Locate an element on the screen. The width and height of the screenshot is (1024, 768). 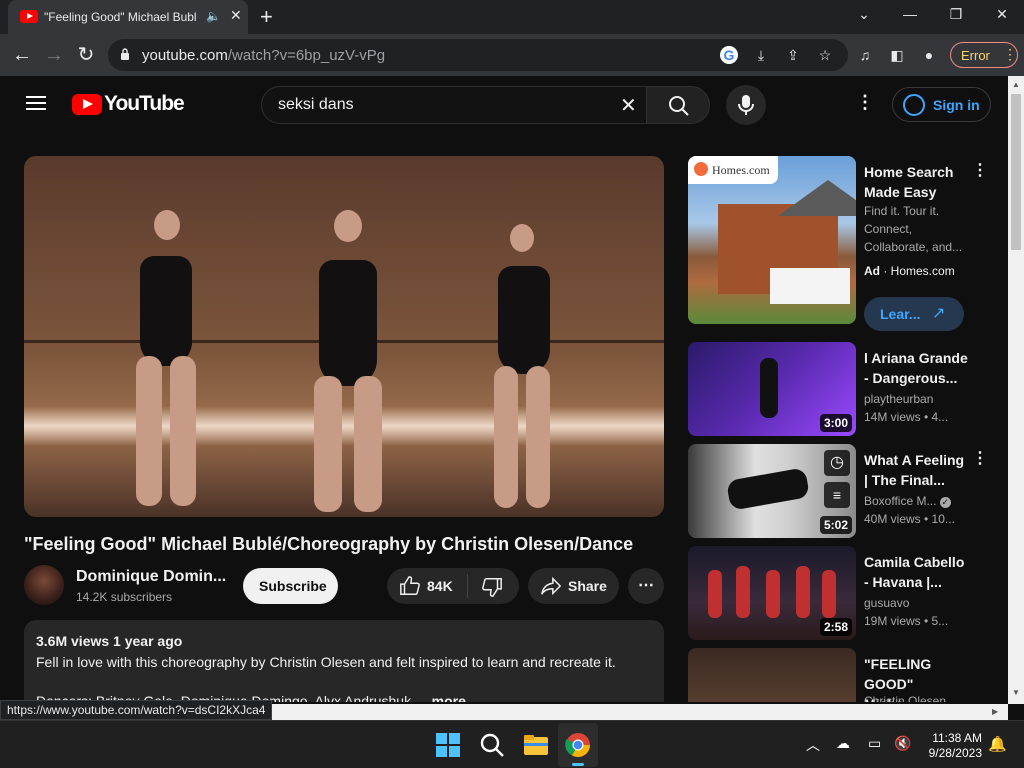
recommended-video: "FEELING GOOD" Micha... Christin Olesen is located at coordinates (843, 675).